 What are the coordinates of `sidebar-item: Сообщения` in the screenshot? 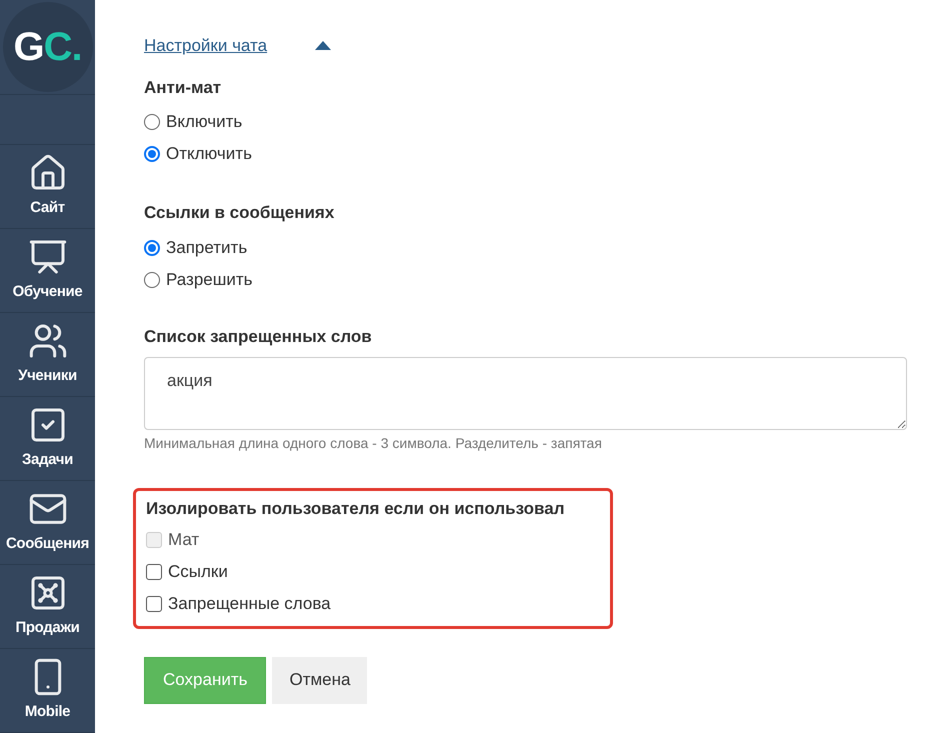 It's located at (47, 523).